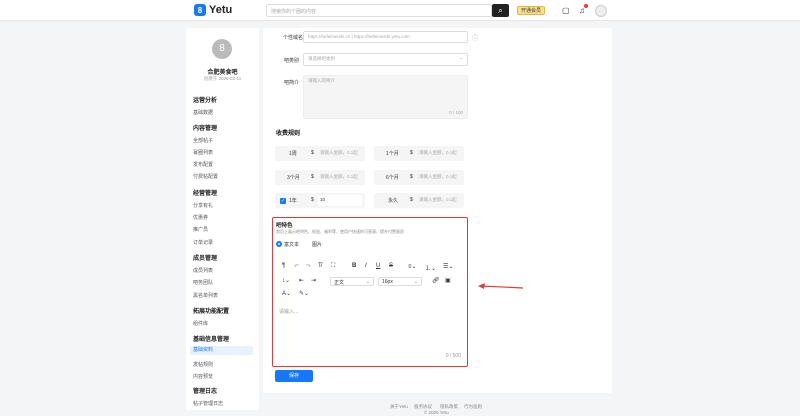 Image resolution: width=800 pixels, height=416 pixels. Describe the element at coordinates (203, 270) in the screenshot. I see `nav-item-member-list: 成员列表` at that location.